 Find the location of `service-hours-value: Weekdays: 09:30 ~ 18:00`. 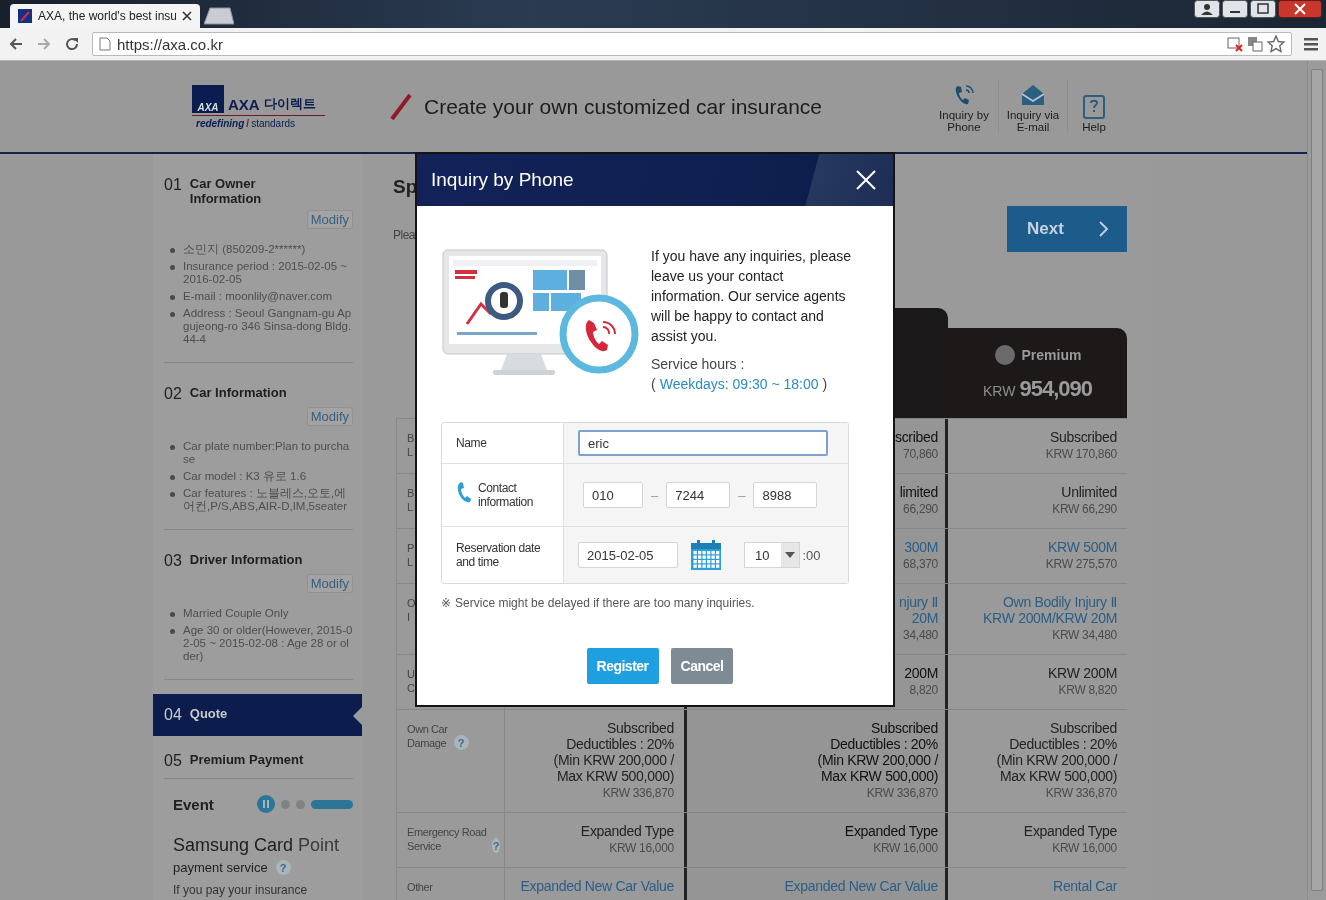

service-hours-value: Weekdays: 09:30 ~ 18:00 is located at coordinates (739, 384).